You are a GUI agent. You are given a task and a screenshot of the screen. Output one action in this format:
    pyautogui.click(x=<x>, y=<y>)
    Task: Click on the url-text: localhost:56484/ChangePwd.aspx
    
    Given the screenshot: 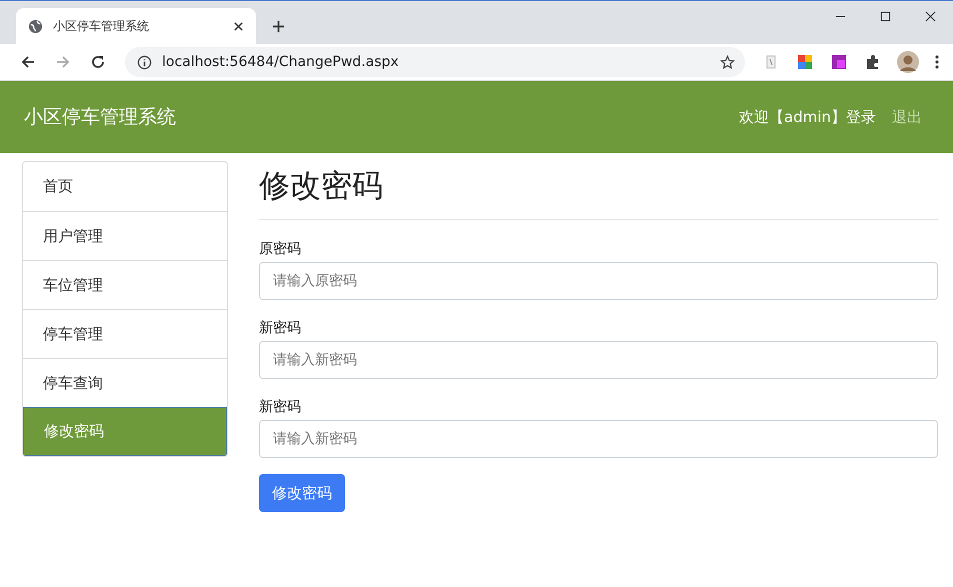 What is the action you would take?
    pyautogui.click(x=280, y=62)
    